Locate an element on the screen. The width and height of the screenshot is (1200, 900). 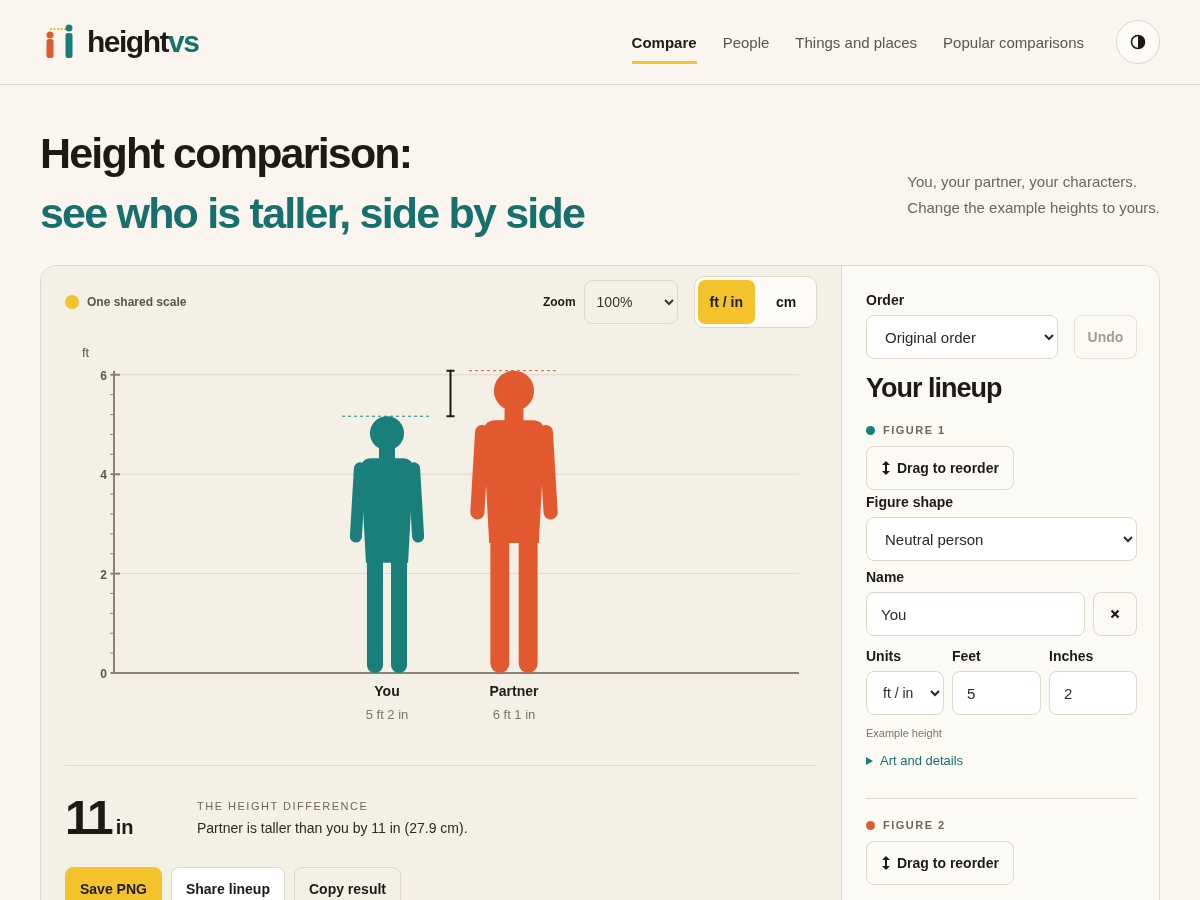
unit-option: ft / in is located at coordinates (726, 302).